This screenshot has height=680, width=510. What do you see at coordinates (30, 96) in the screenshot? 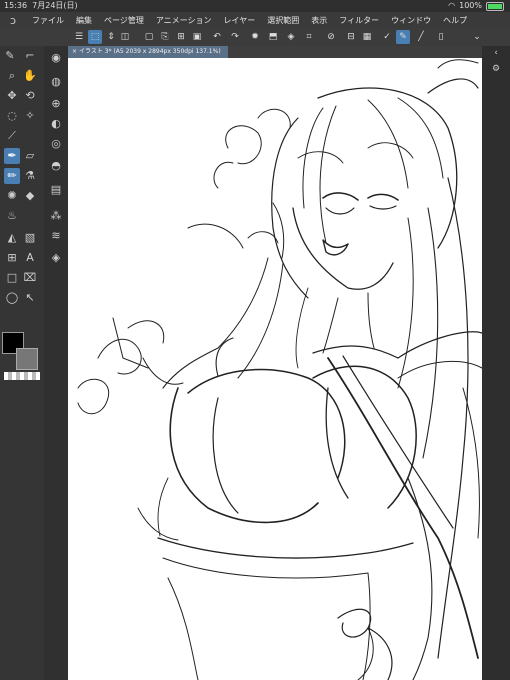
I see `rotate-icon: ⟲` at bounding box center [30, 96].